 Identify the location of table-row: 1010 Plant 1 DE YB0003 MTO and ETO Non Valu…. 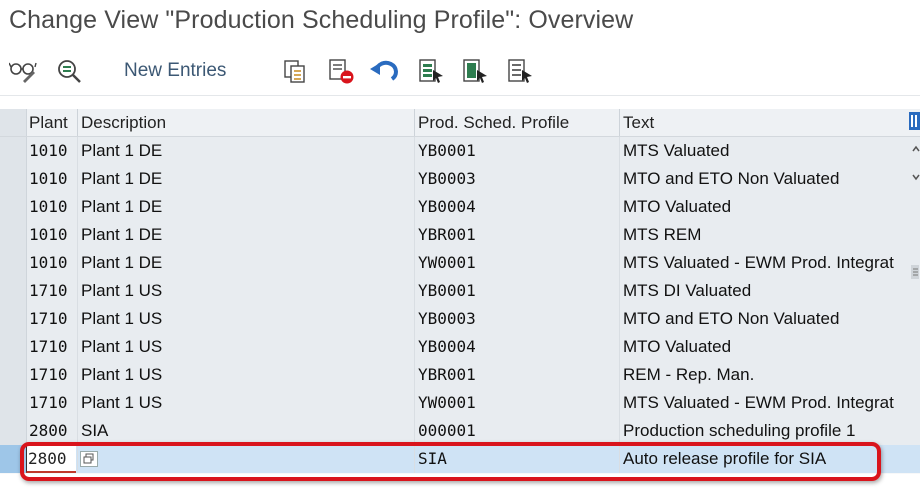
(460, 179).